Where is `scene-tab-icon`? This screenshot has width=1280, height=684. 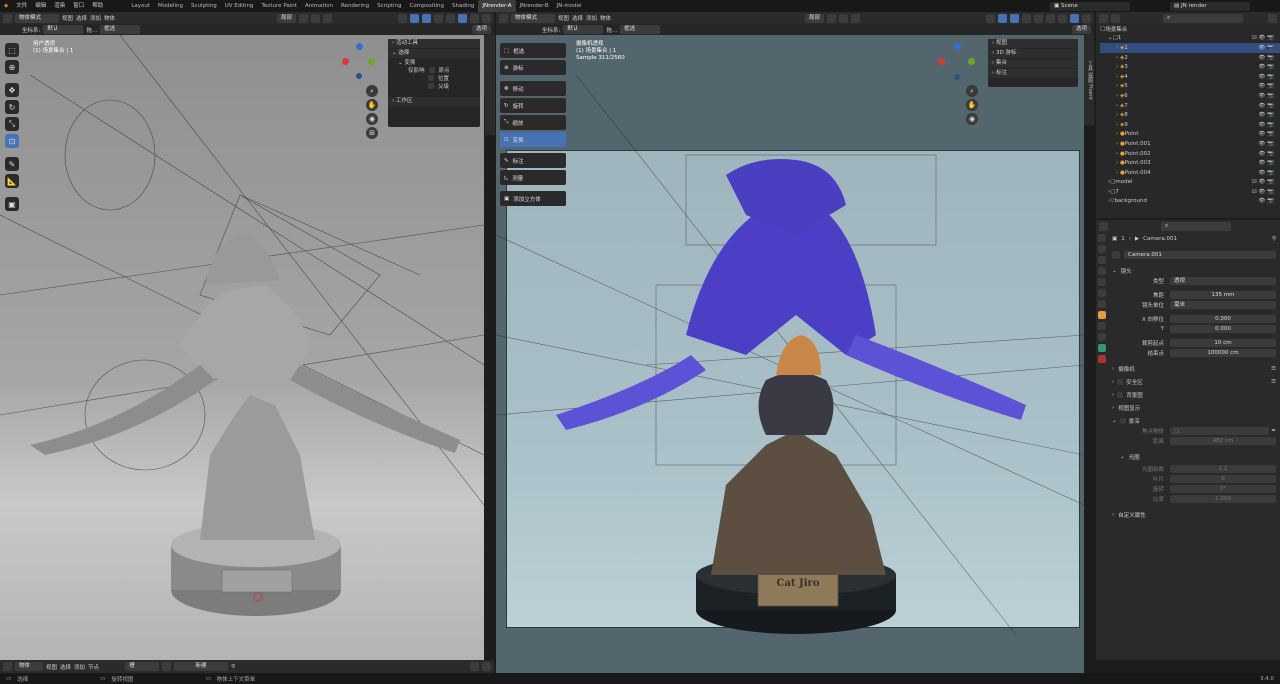 scene-tab-icon is located at coordinates (1102, 282).